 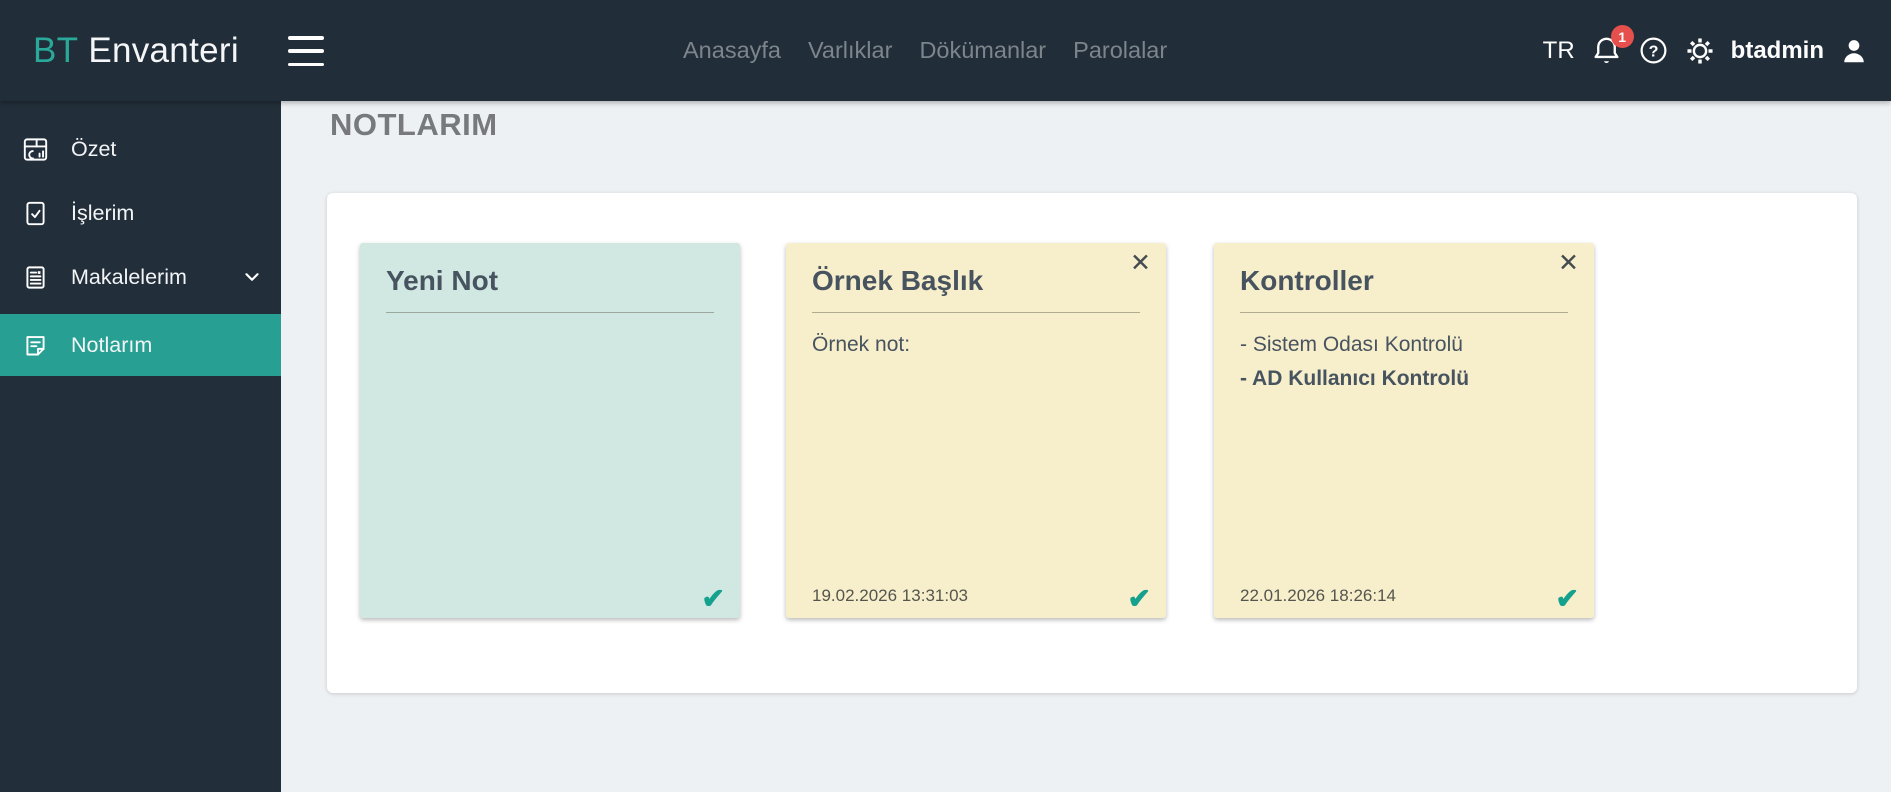 What do you see at coordinates (850, 50) in the screenshot?
I see `nav-link-varliklar: Varlıklar` at bounding box center [850, 50].